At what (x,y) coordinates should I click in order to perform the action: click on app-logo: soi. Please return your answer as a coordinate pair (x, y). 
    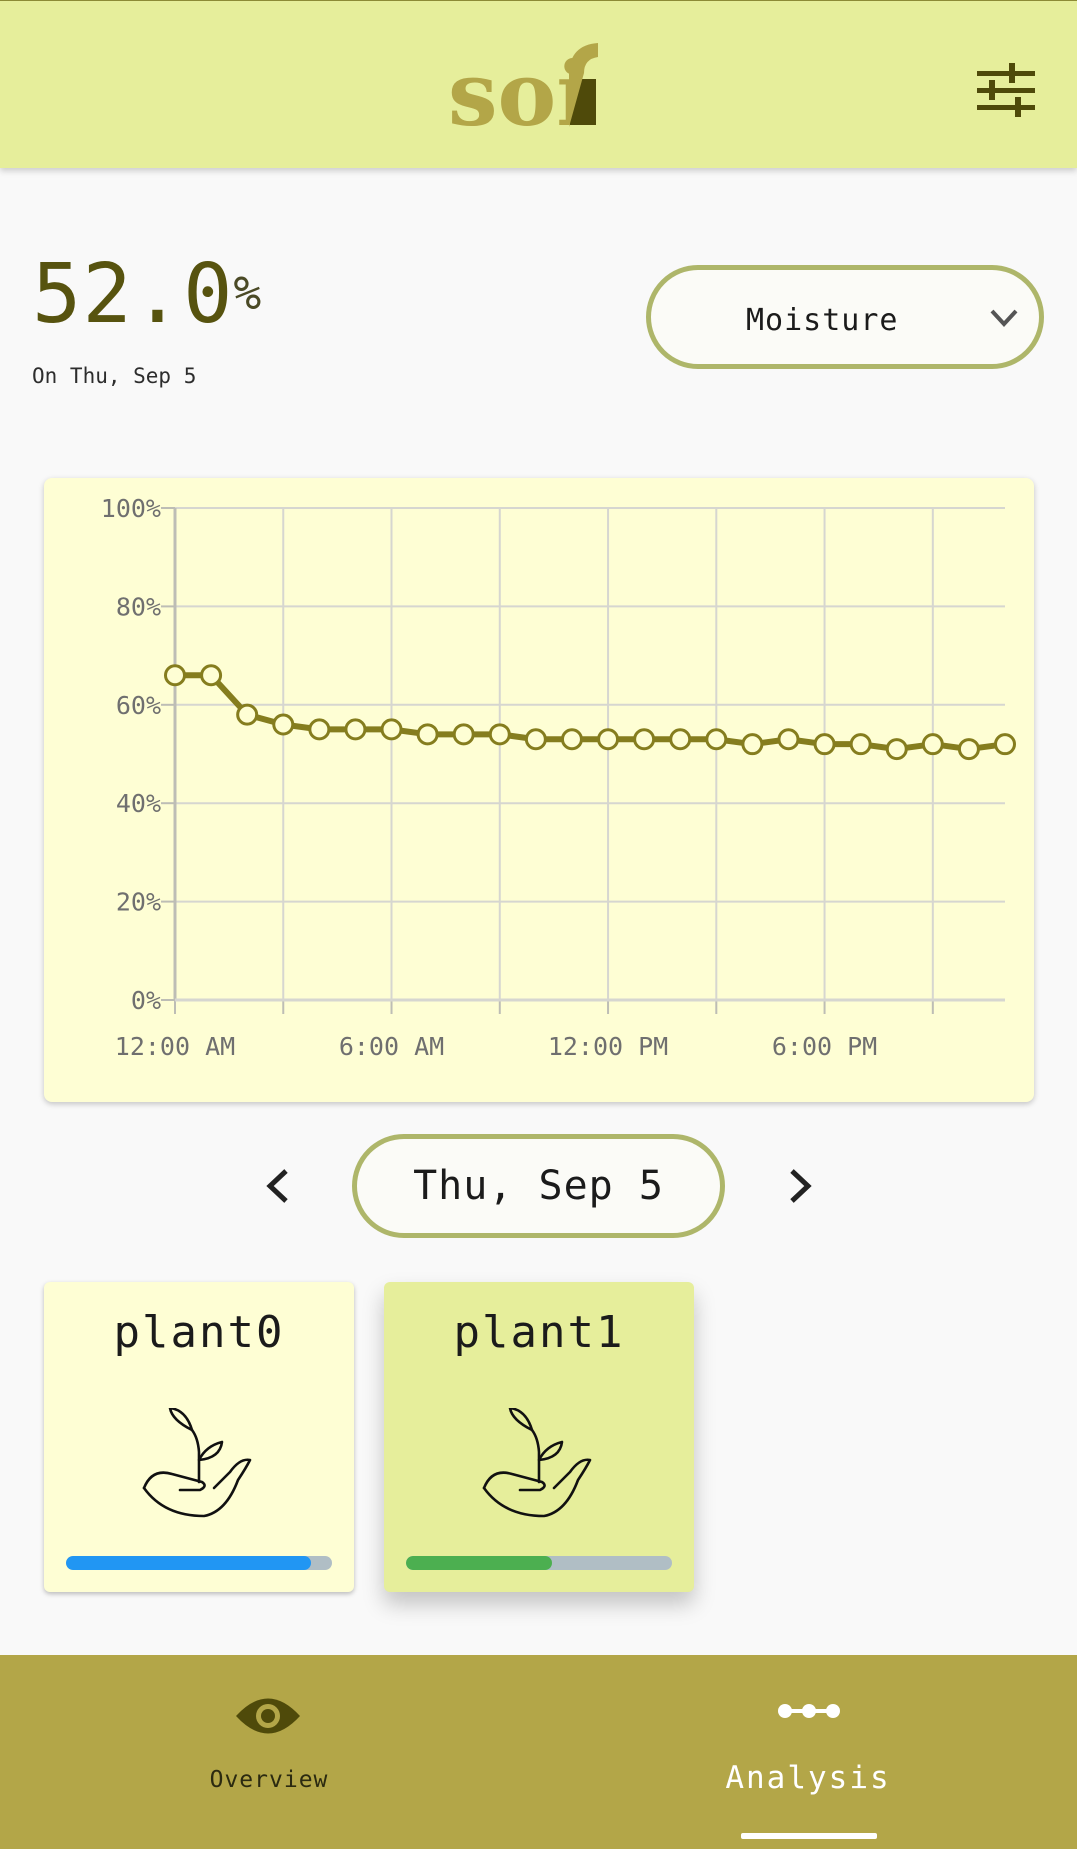
    Looking at the image, I should click on (523, 87).